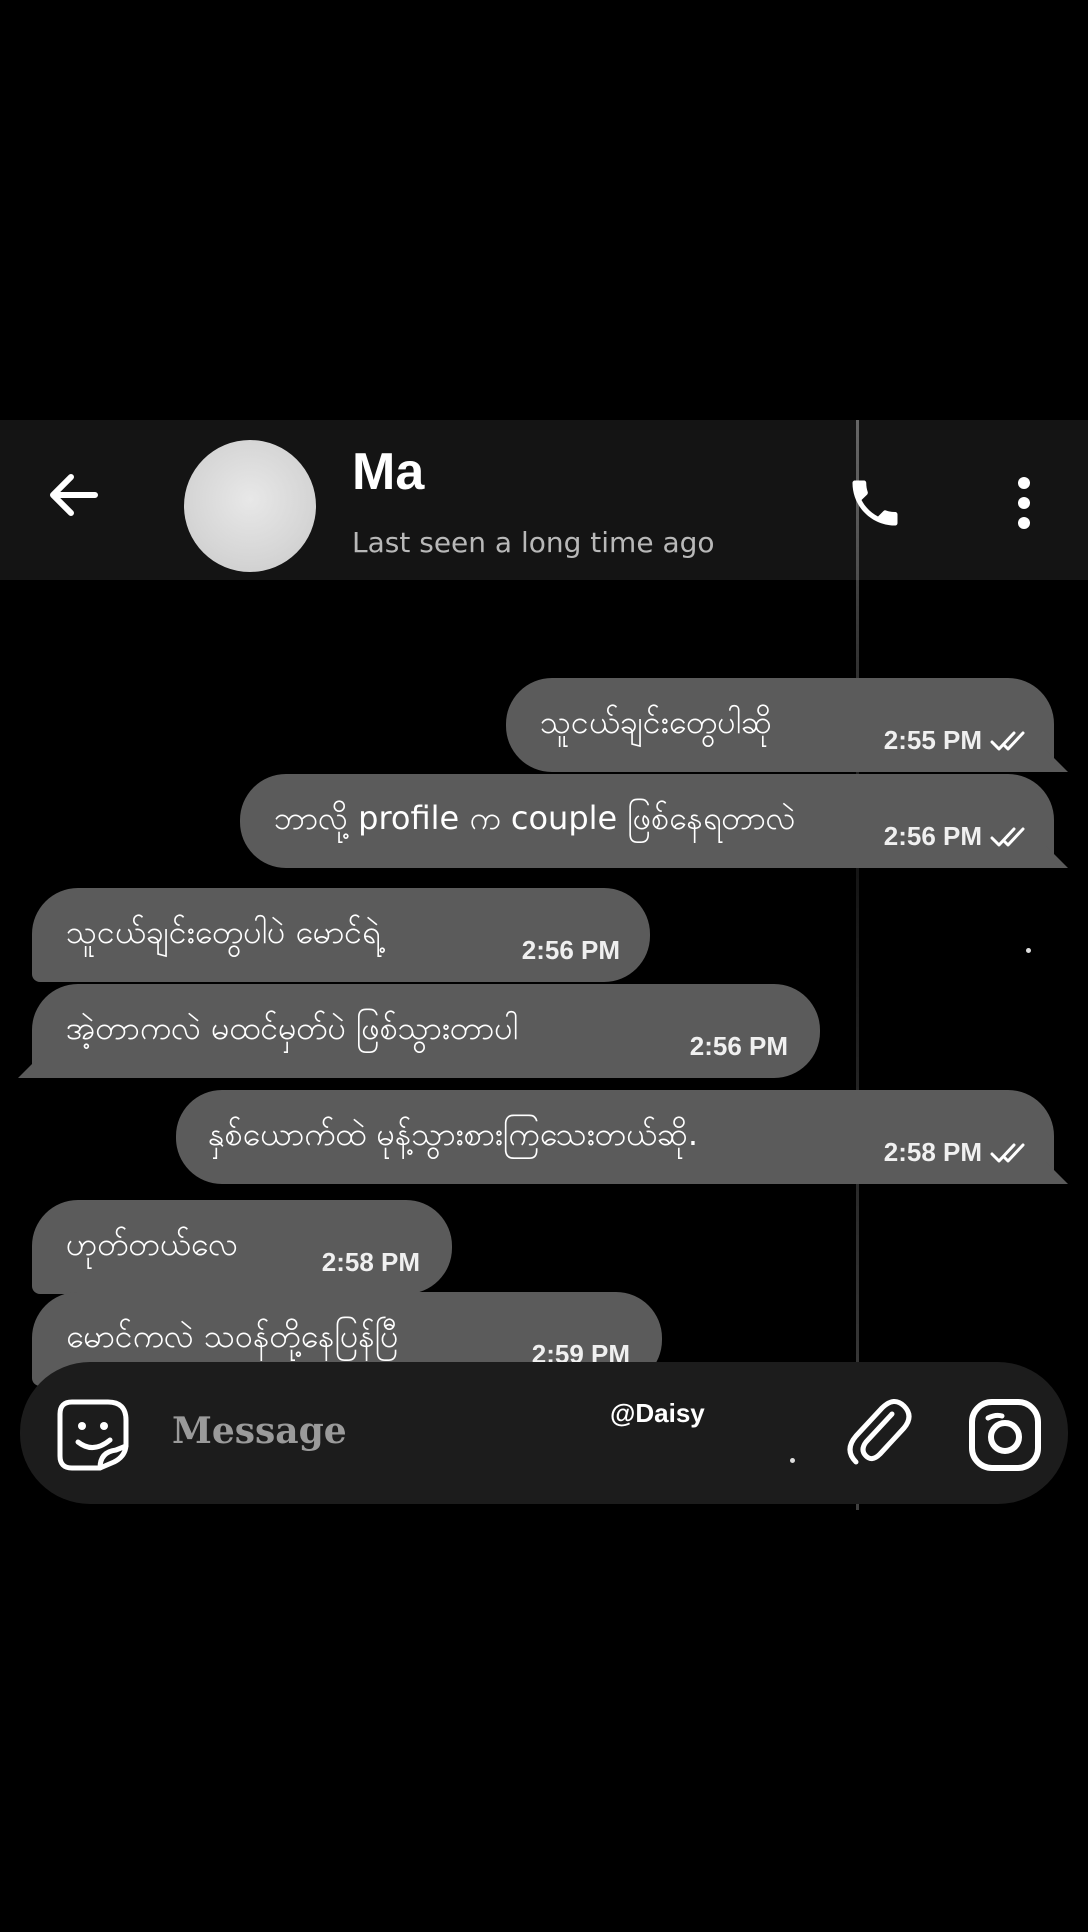 This screenshot has height=1932, width=1088. I want to click on message-text: နှစ်ယောက်ထဲ မုန့်သွားစားကြသေးတယ်ဆို., so click(453, 1134).